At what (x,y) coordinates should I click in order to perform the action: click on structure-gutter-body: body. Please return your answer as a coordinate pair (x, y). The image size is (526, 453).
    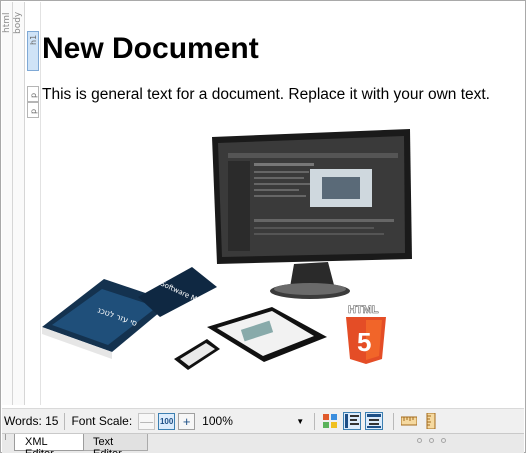
    Looking at the image, I should click on (19, 203).